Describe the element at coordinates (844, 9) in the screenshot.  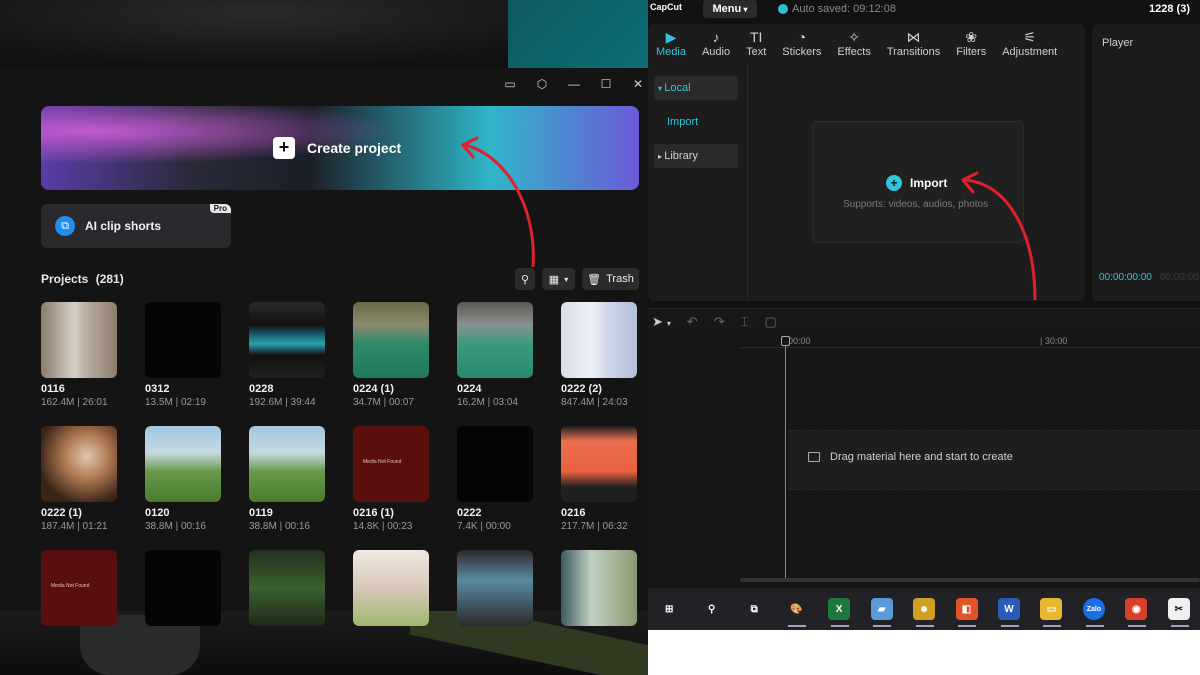
I see `autosave-text: Auto saved: 09:12:08` at that location.